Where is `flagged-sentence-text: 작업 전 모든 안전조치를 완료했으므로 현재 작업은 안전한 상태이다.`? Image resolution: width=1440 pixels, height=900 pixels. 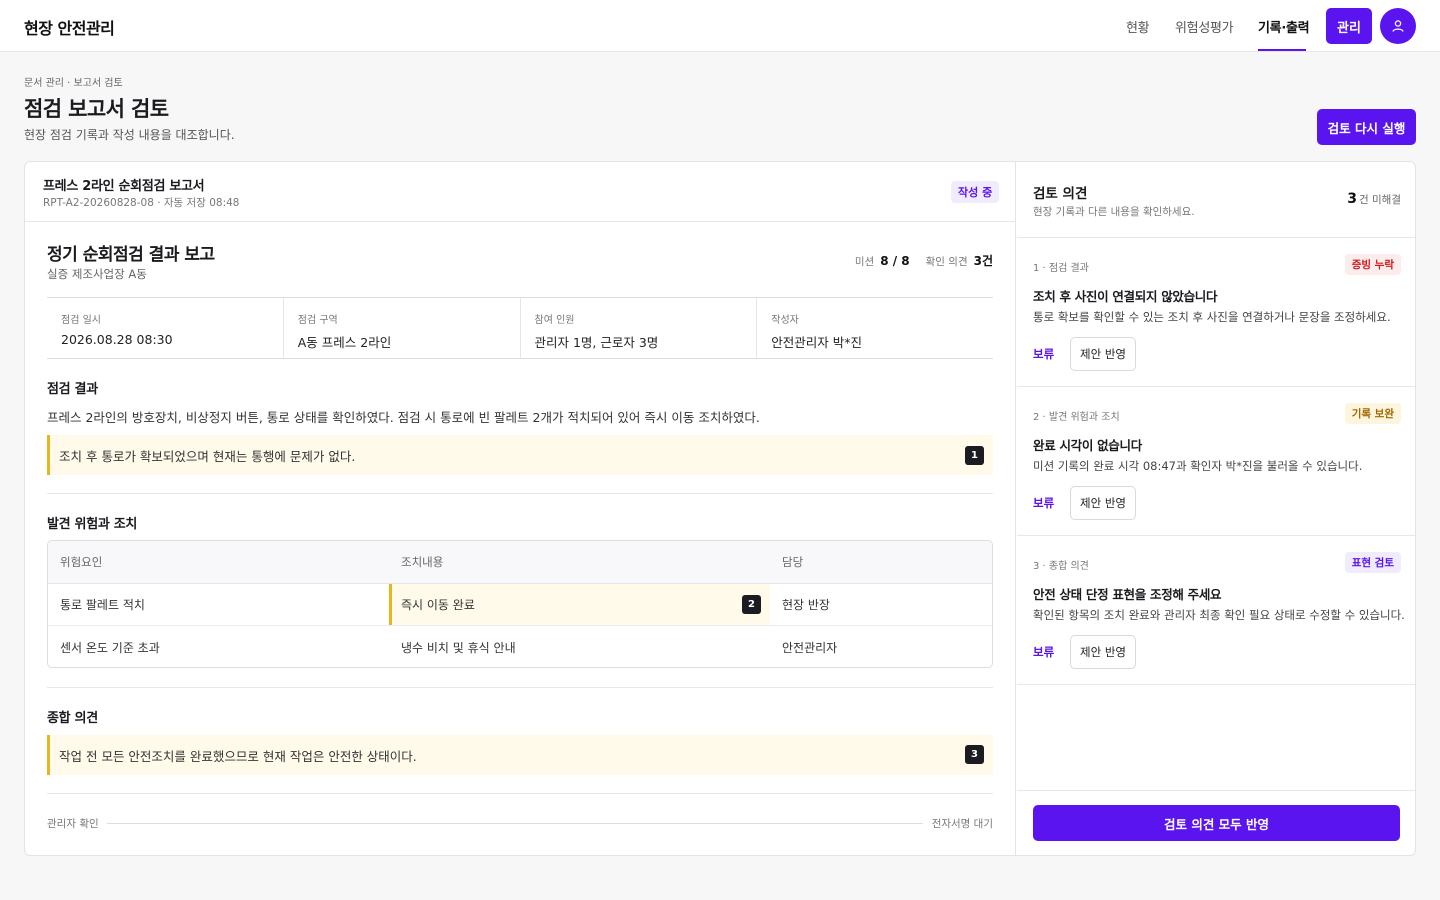
flagged-sentence-text: 작업 전 모든 안전조치를 완료했으므로 현재 작업은 안전한 상태이다. is located at coordinates (238, 756).